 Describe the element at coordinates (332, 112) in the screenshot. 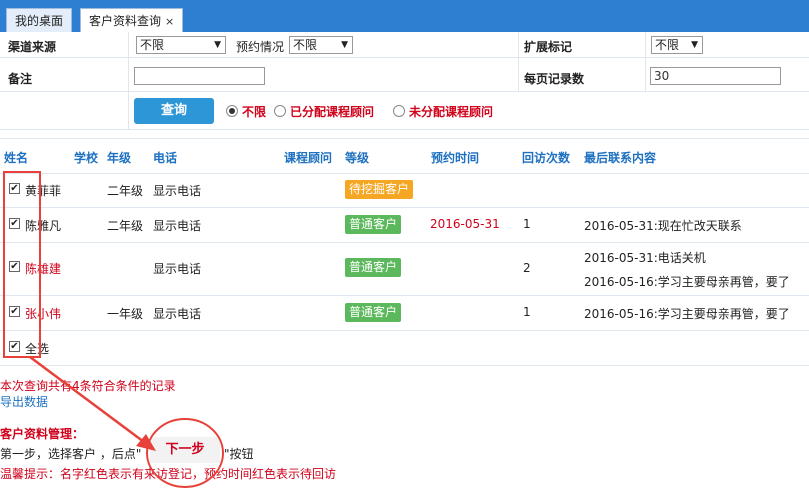

I see `radio-assigned-label: 已分配课程顾问` at that location.